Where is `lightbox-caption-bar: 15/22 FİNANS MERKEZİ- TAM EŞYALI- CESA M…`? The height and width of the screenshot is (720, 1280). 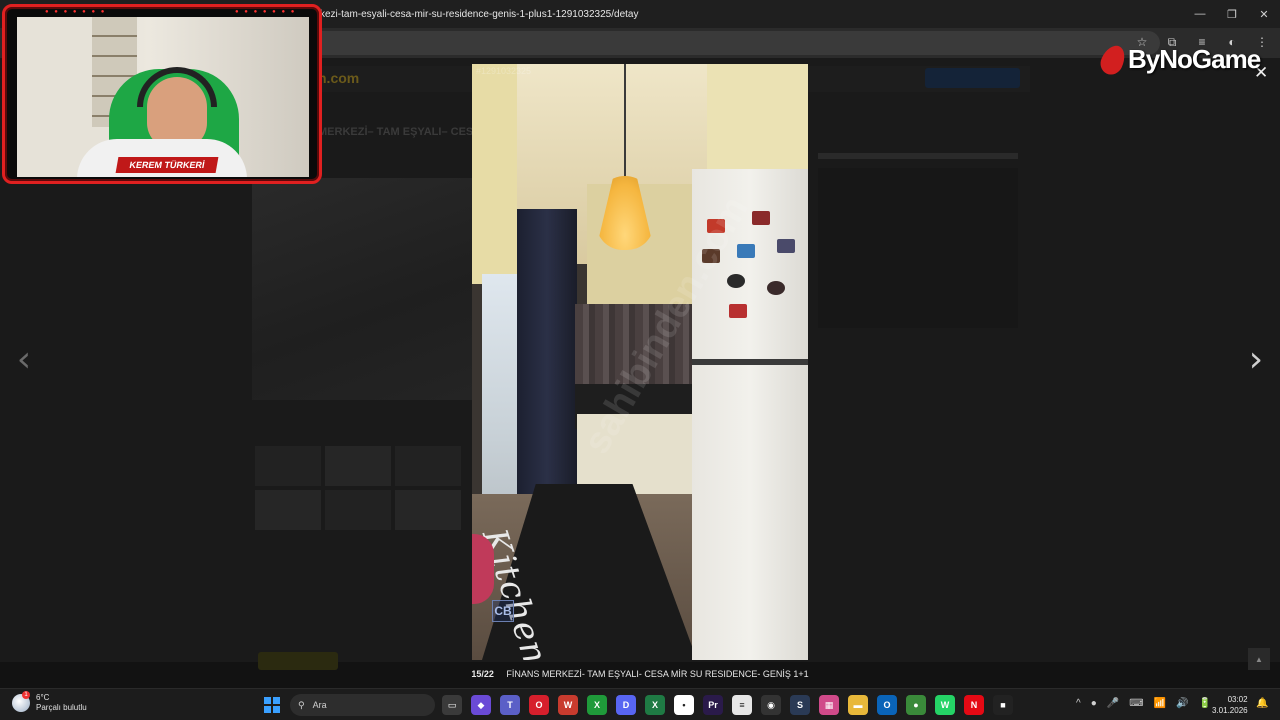
lightbox-caption-bar: 15/22 FİNANS MERKEZİ- TAM EŞYALI- CESA M… is located at coordinates (640, 674).